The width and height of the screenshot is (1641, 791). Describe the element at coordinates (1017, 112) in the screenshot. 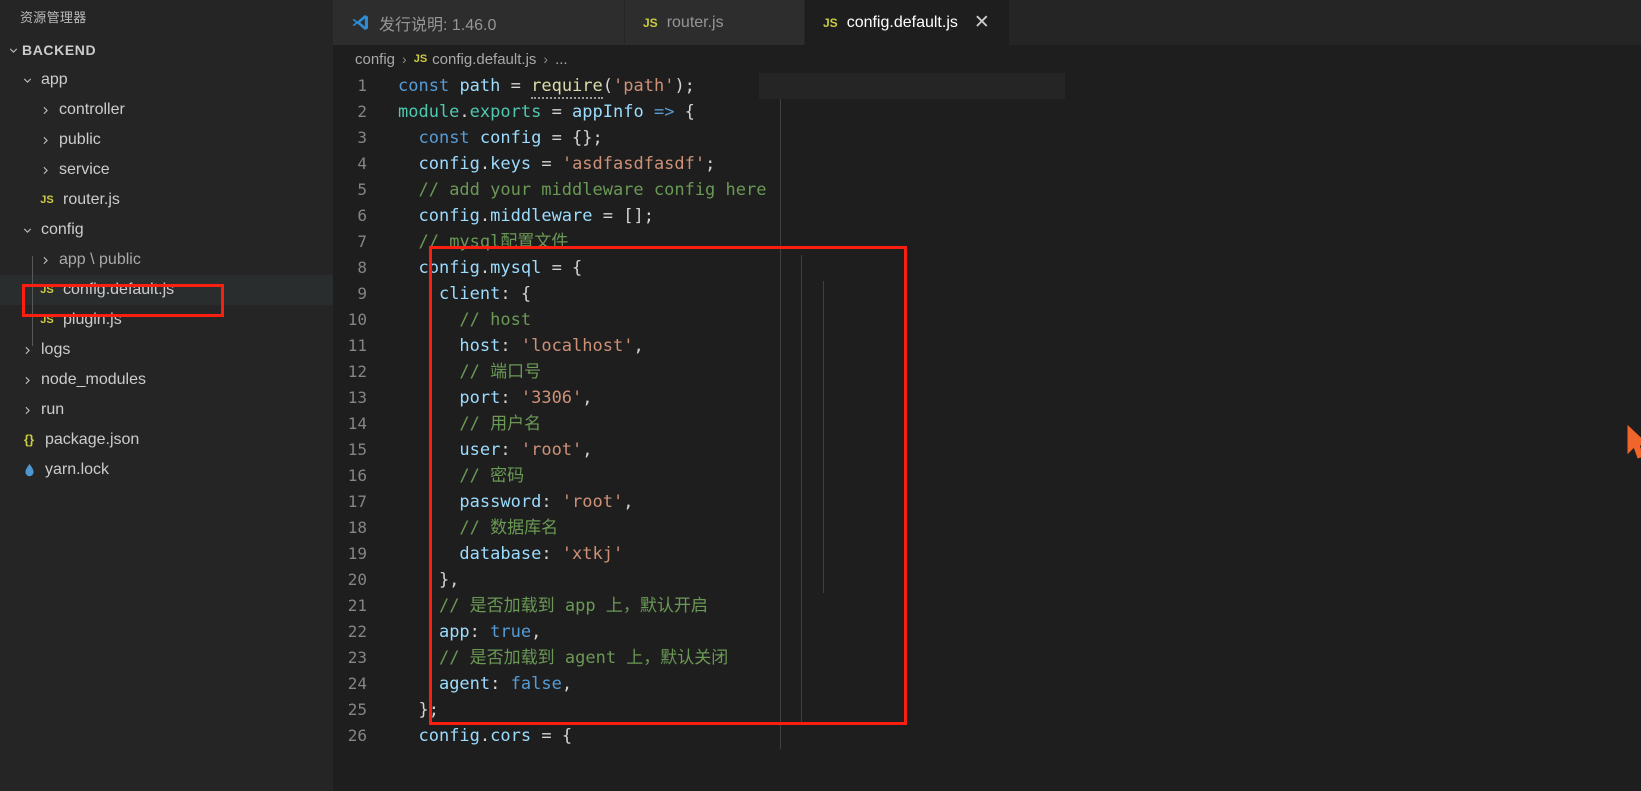

I see `code-text: module.exports = appInfo => {` at that location.